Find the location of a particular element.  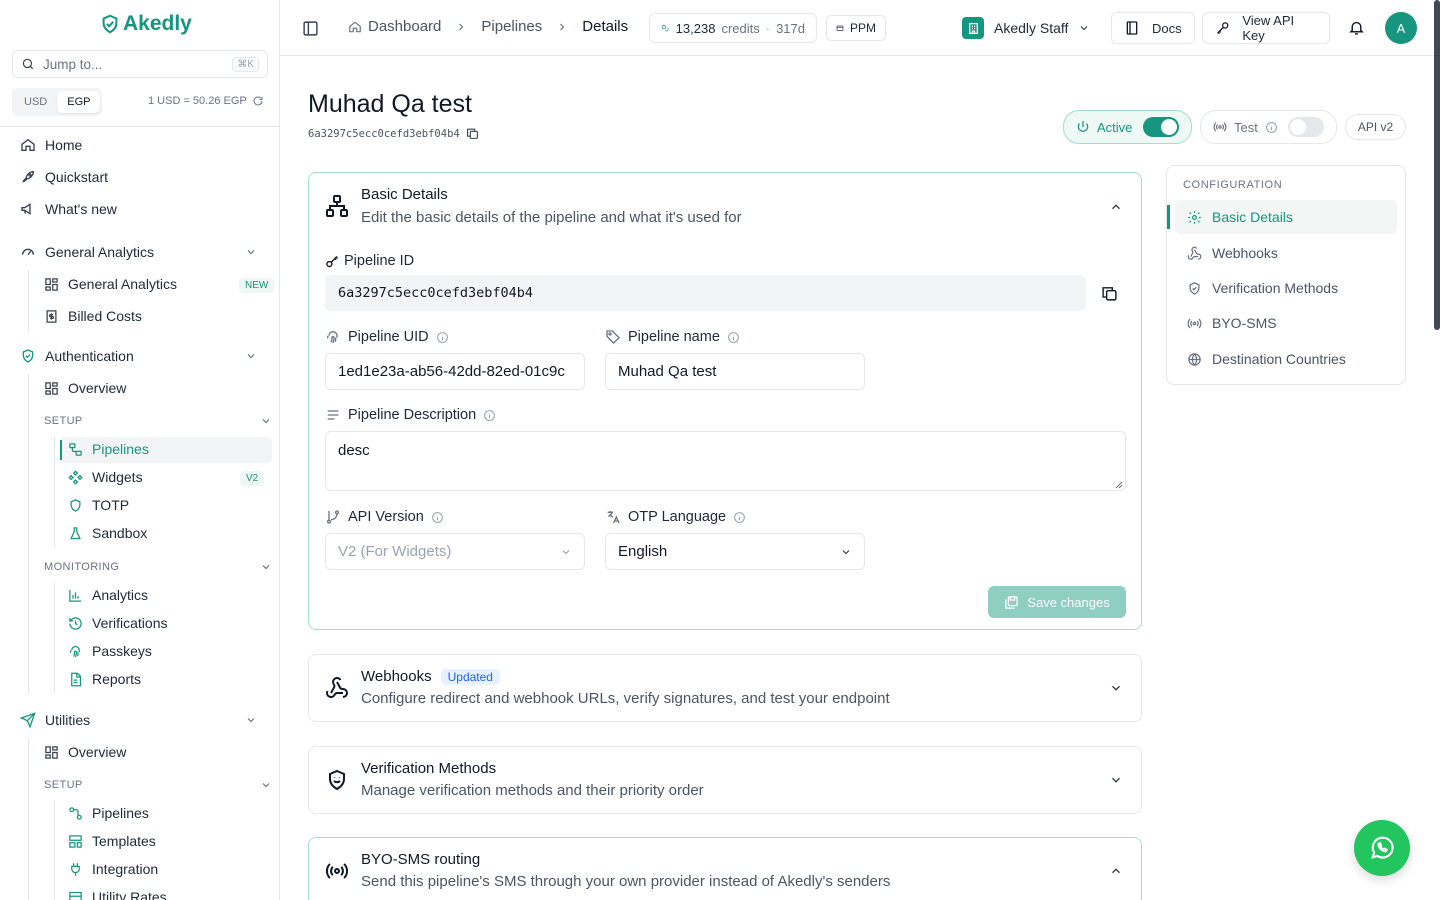

sidebar-item-util-pipelines: Pipelines is located at coordinates (108, 813).